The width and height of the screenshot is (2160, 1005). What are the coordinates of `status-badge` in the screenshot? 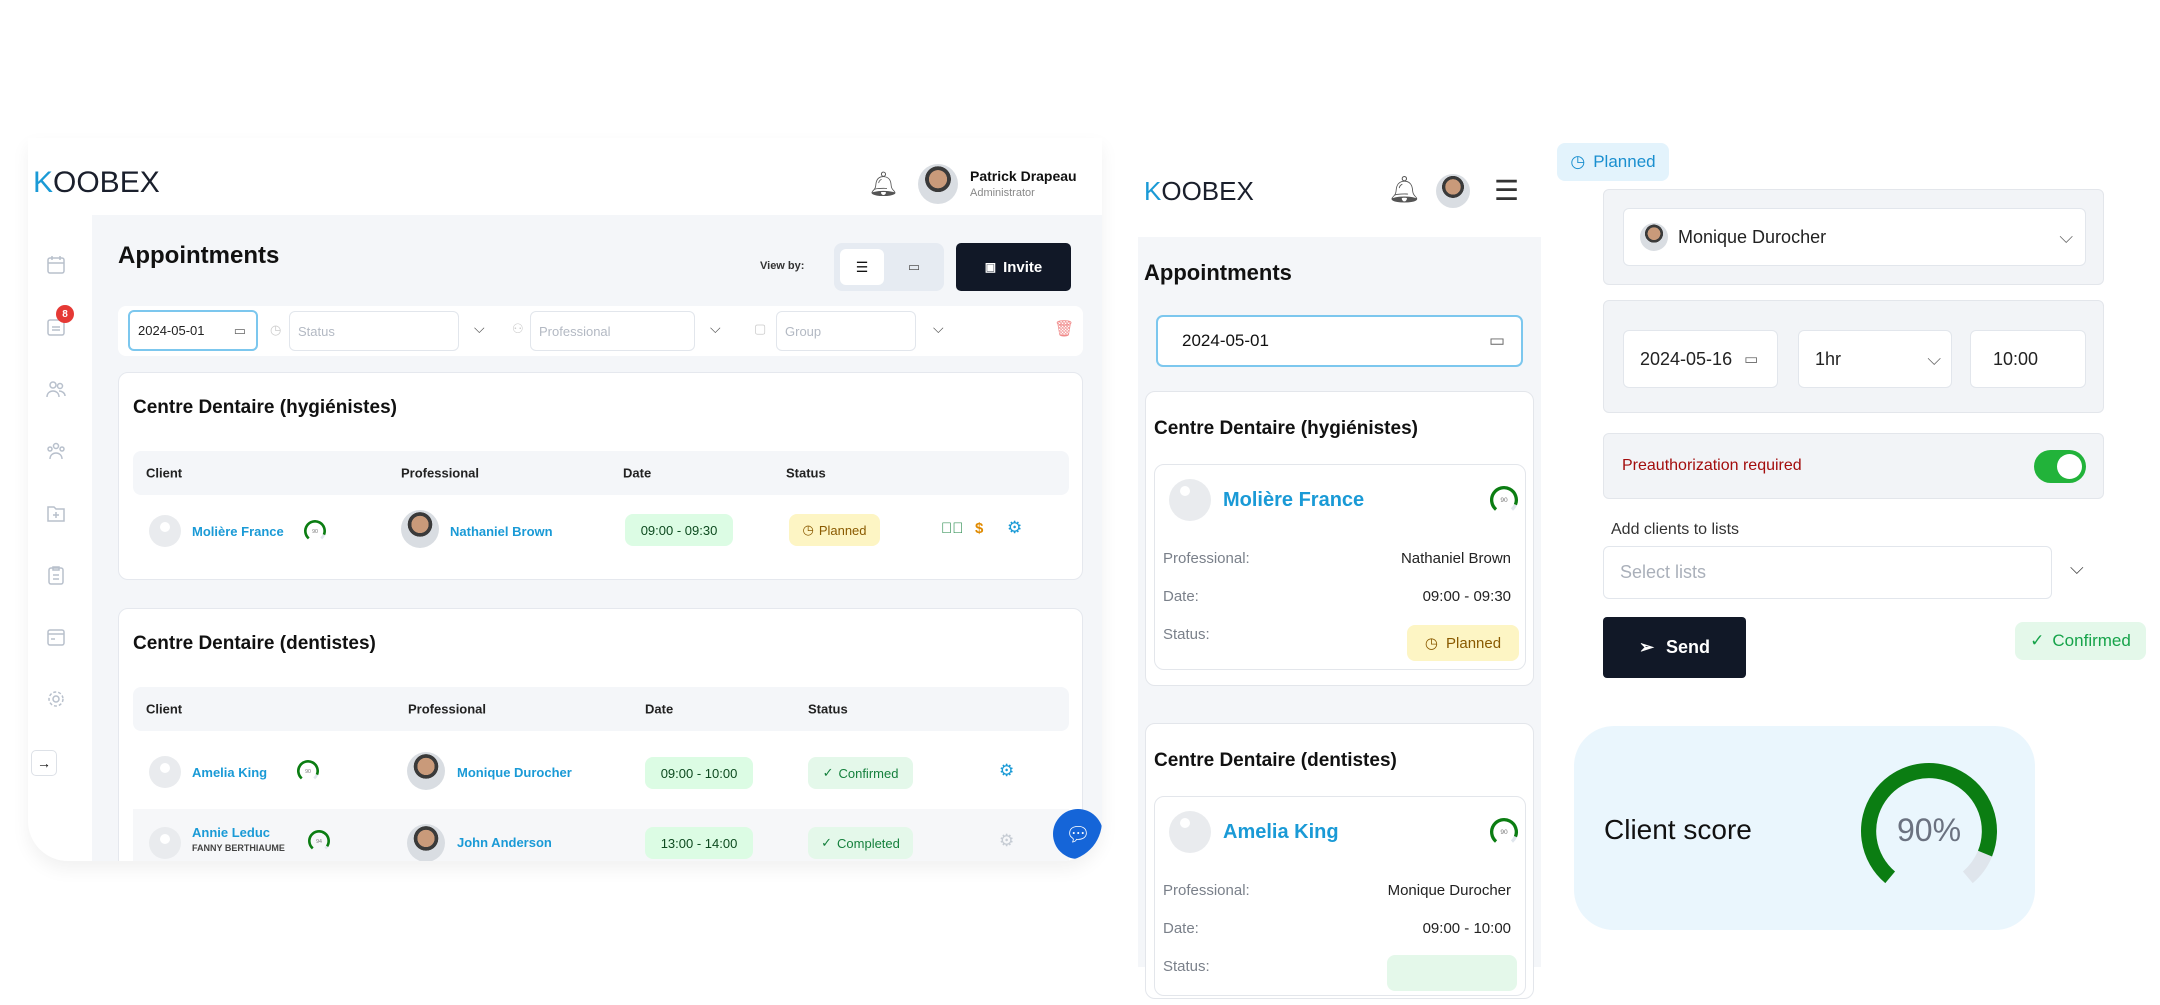 It's located at (1452, 973).